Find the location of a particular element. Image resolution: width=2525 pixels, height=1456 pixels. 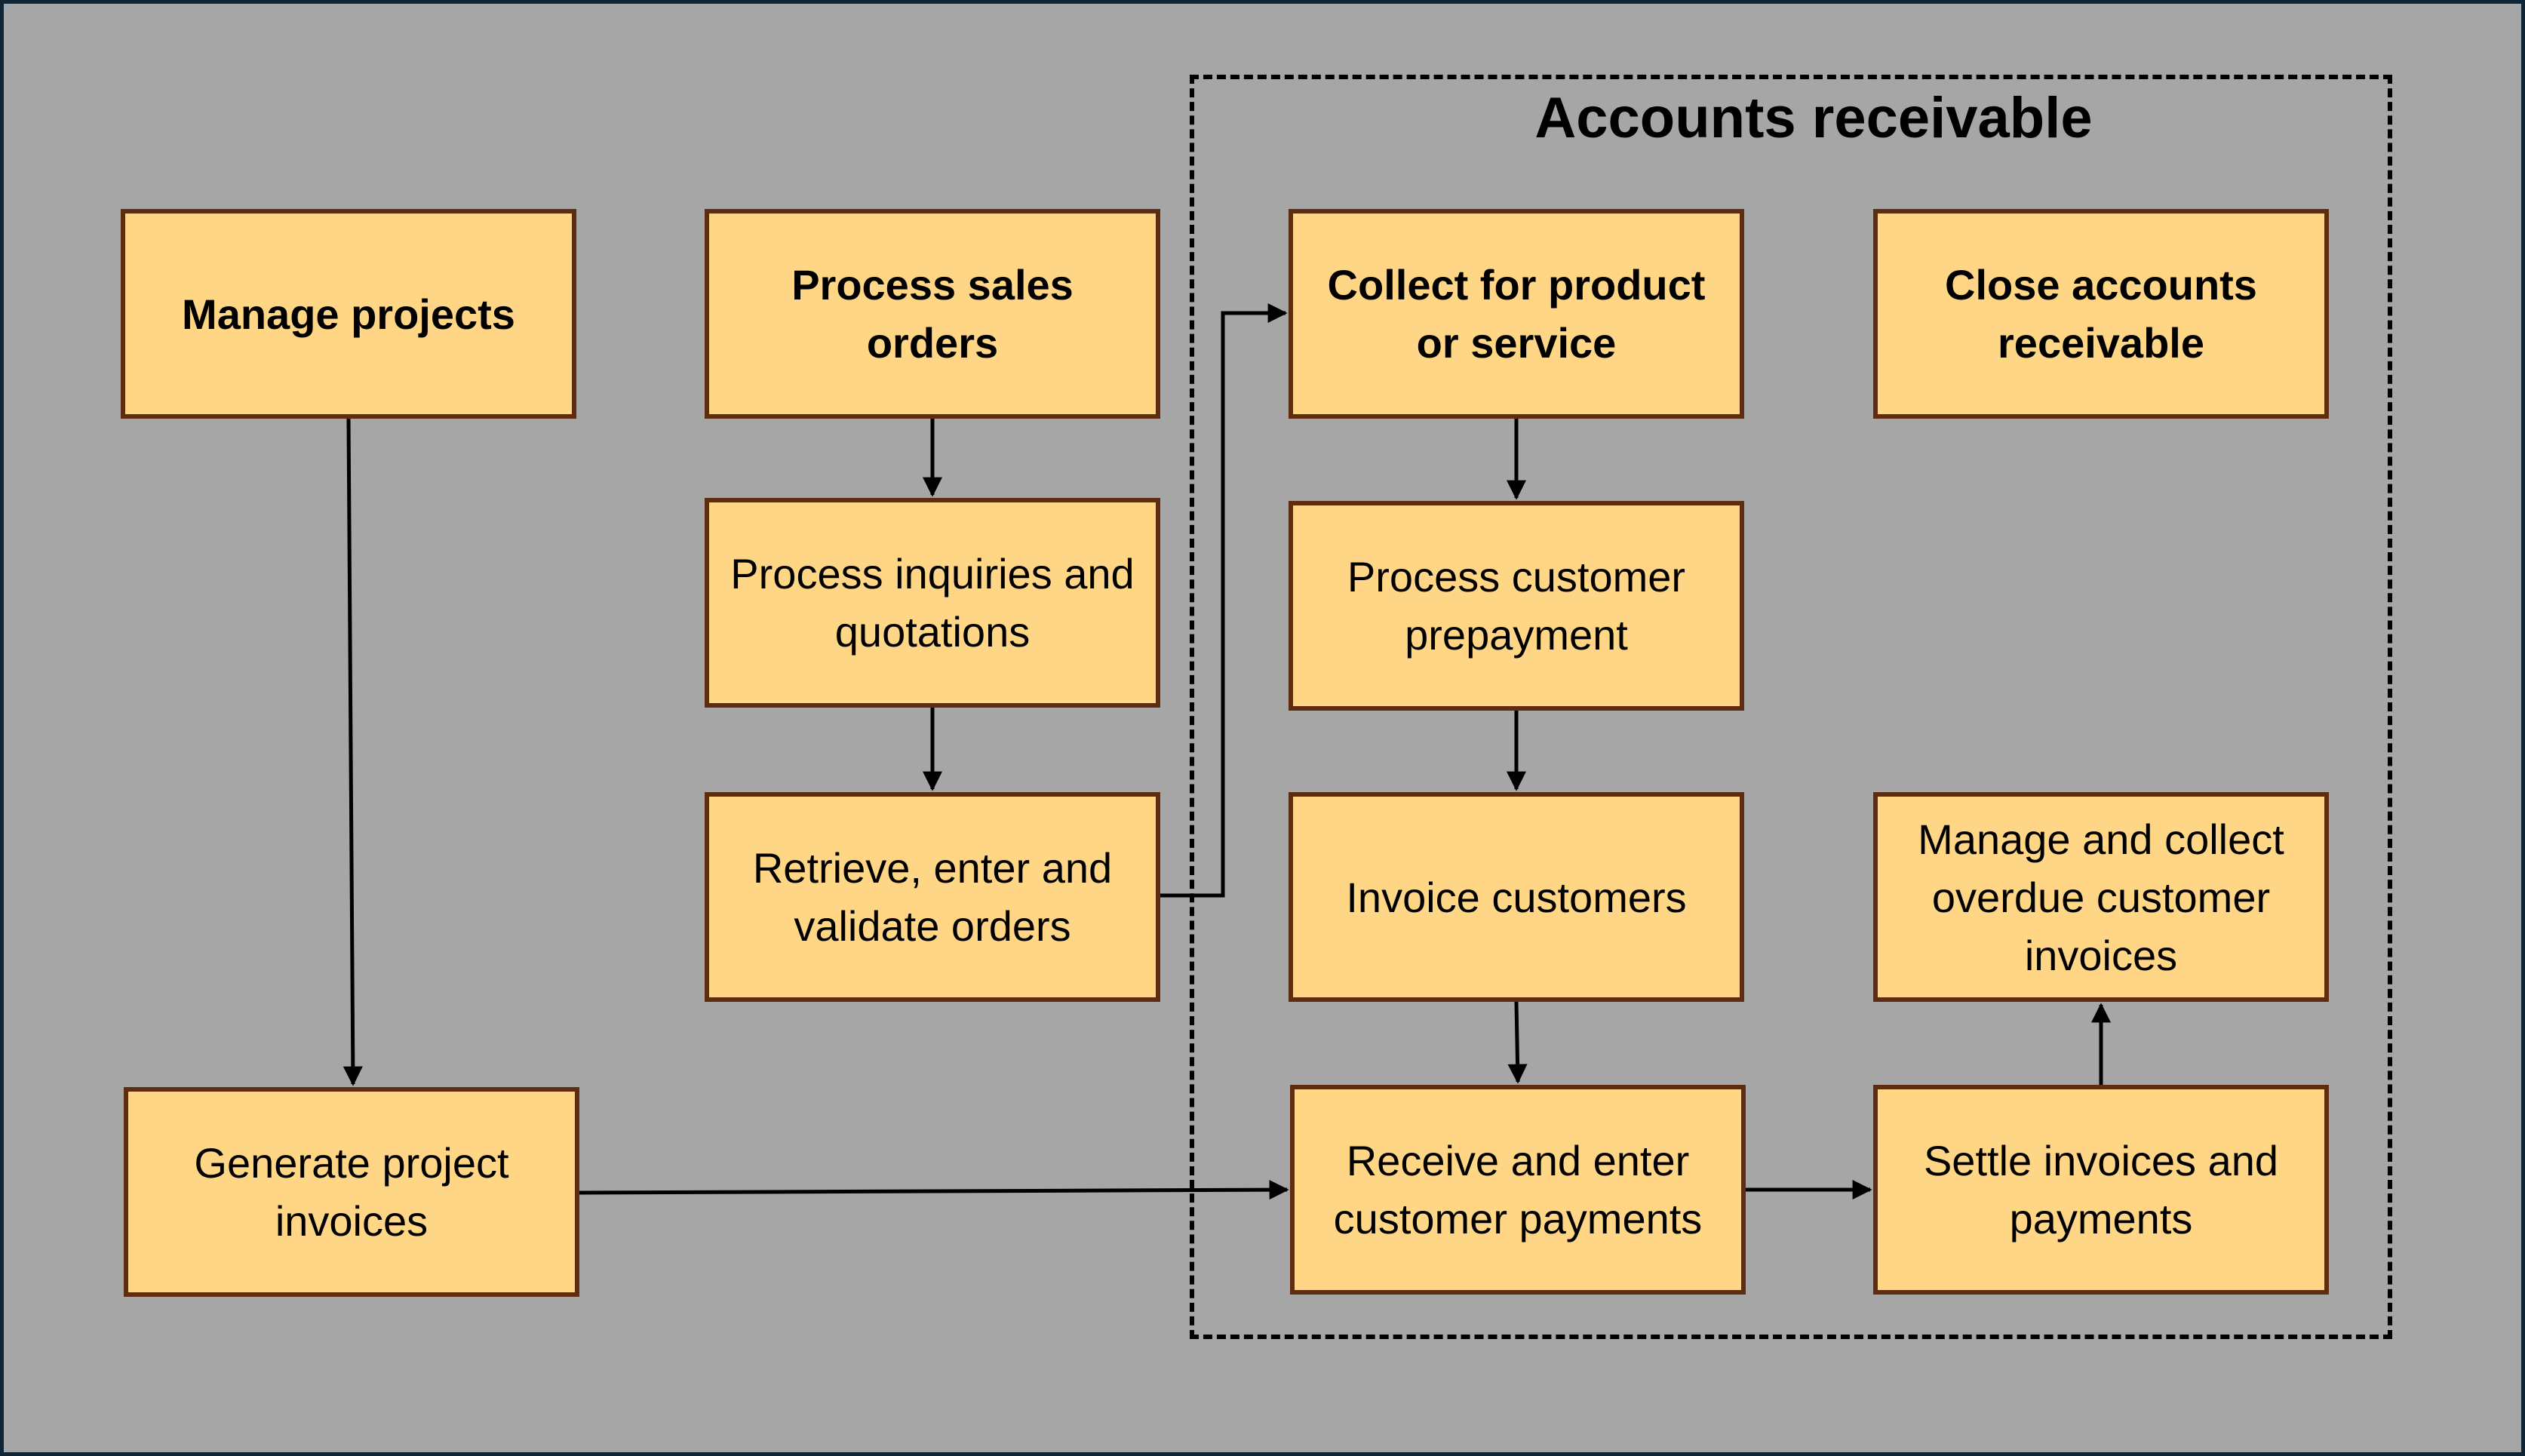

node-label: Collect for product or service is located at coordinates (1516, 314).